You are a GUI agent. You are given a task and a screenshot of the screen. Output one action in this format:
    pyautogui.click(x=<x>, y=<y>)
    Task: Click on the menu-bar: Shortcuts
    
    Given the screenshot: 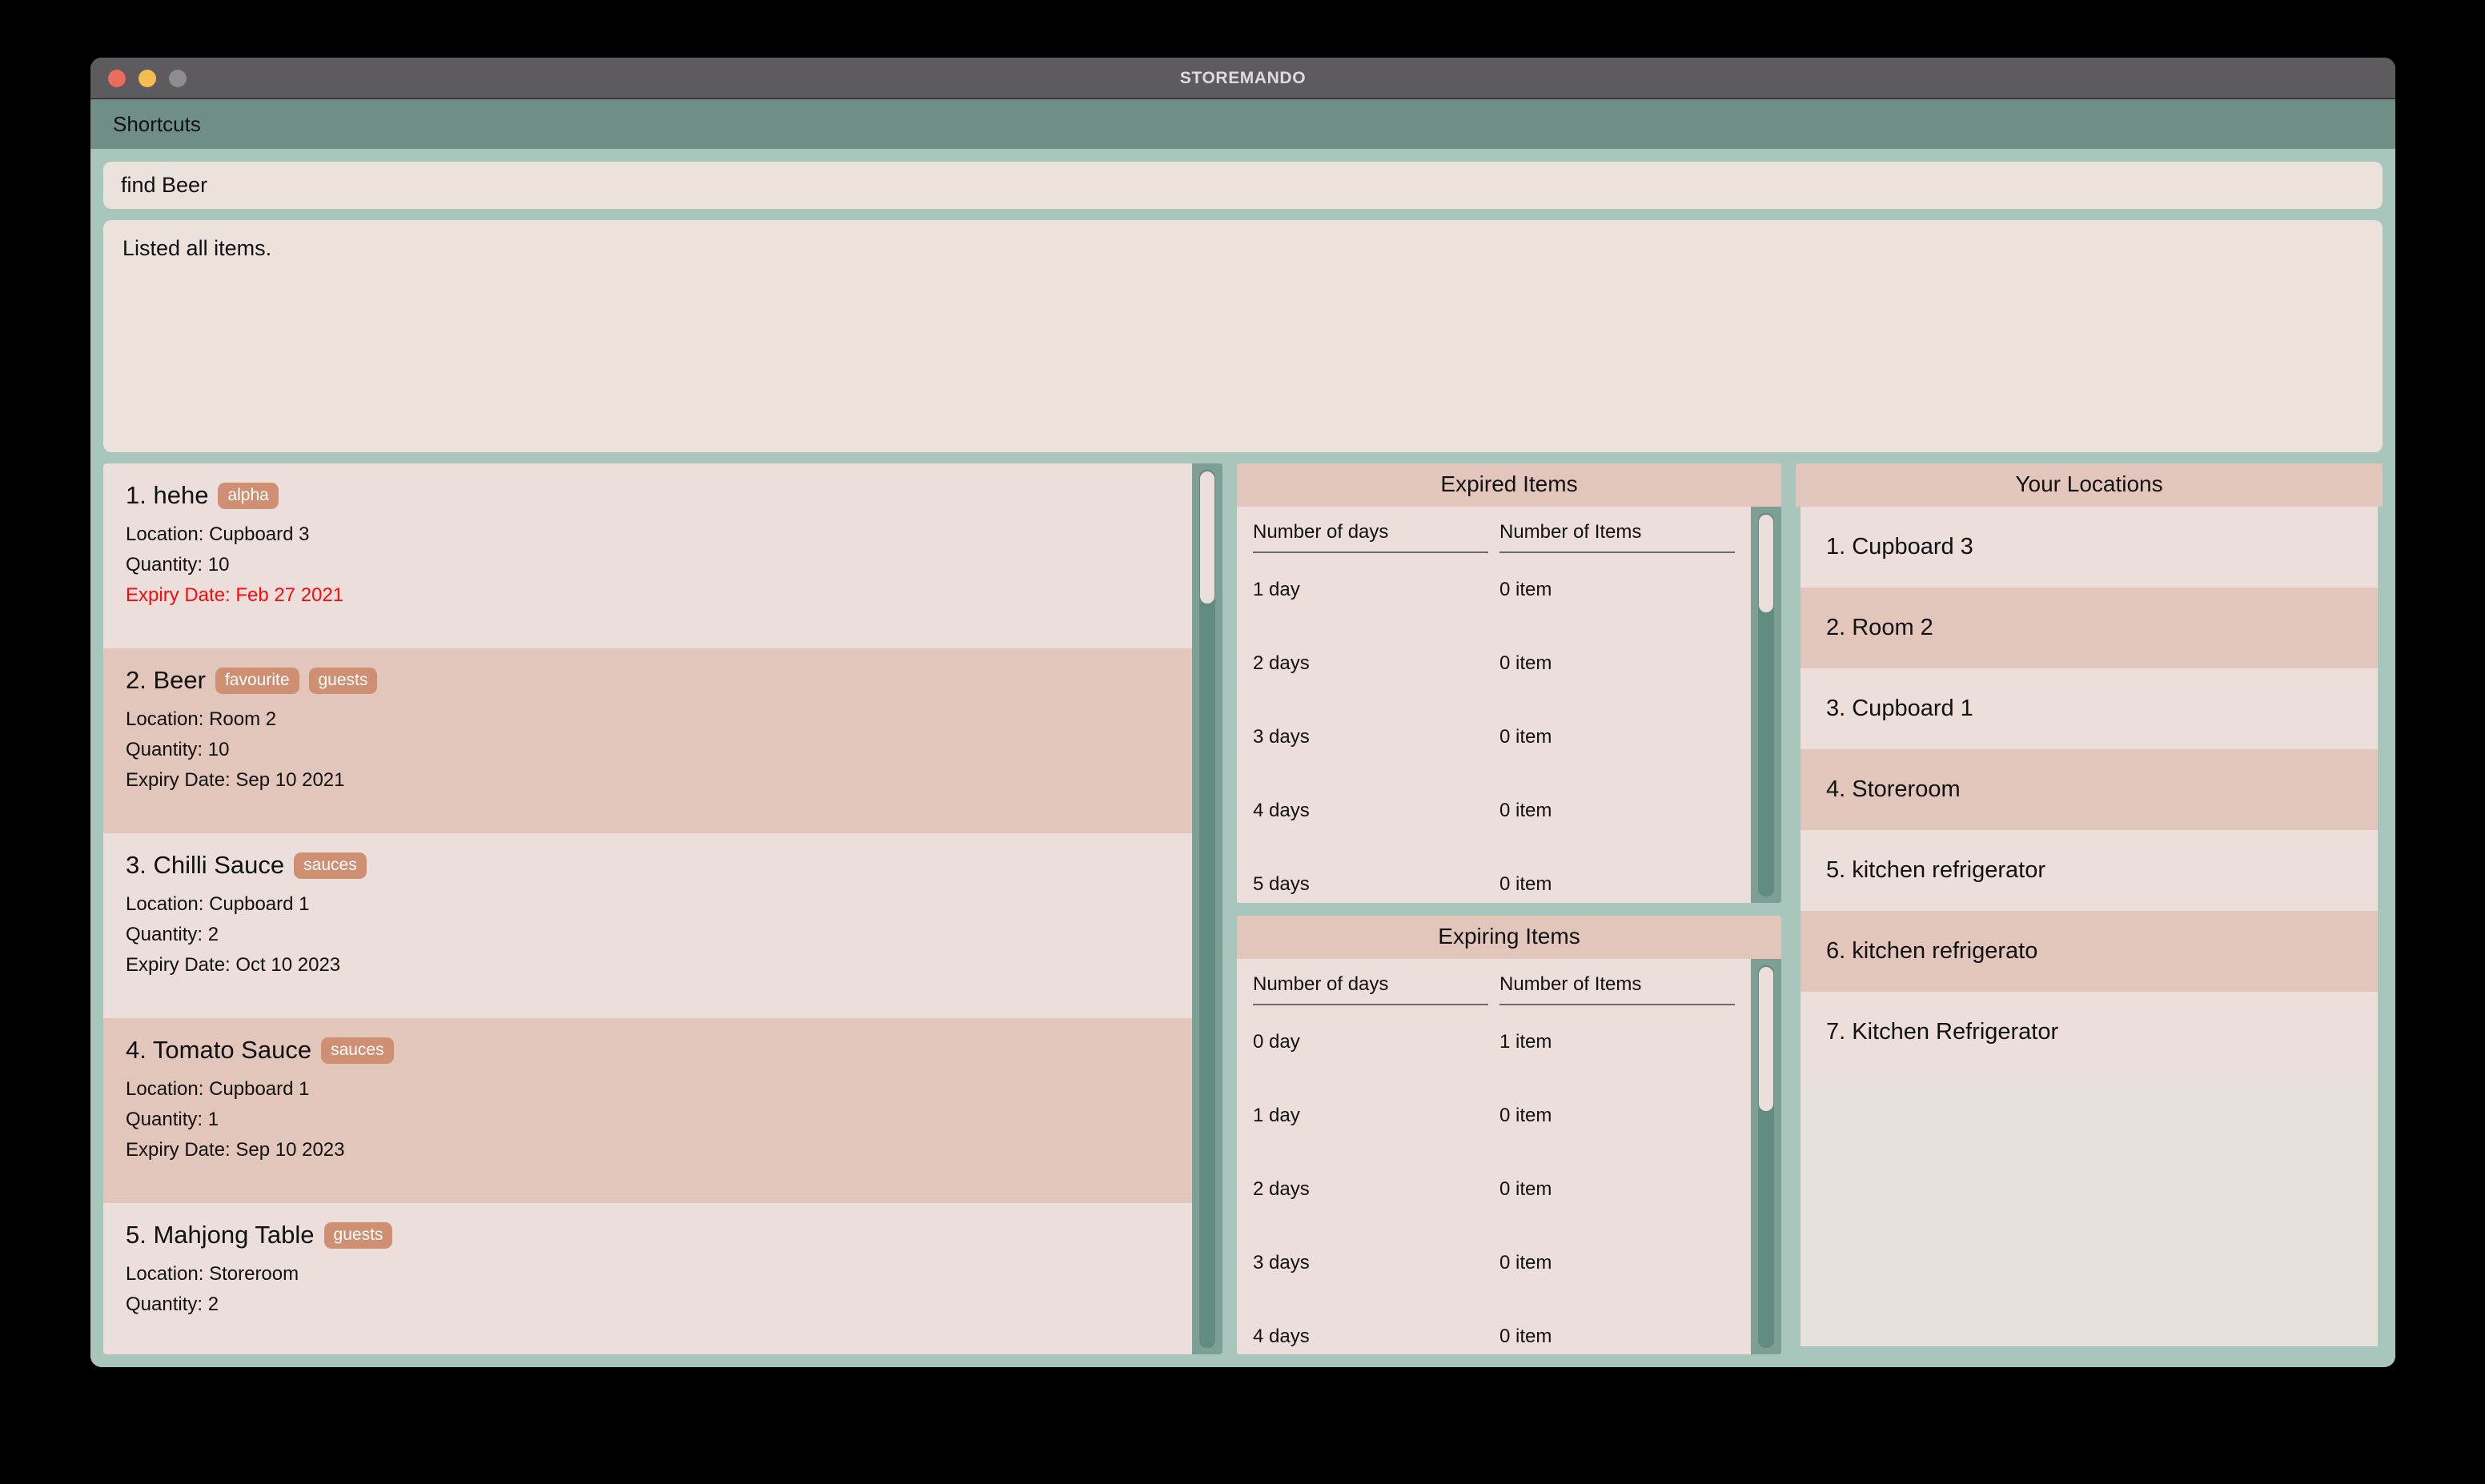 What is the action you would take?
    pyautogui.click(x=1242, y=124)
    